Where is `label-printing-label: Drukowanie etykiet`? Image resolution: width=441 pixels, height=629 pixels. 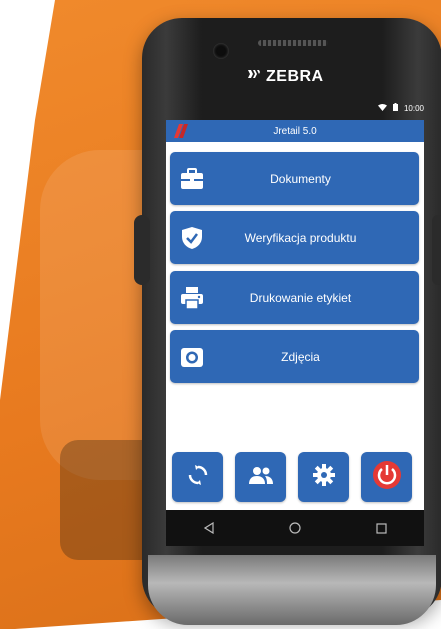
label-printing-label: Drukowanie etykiet is located at coordinates (300, 297).